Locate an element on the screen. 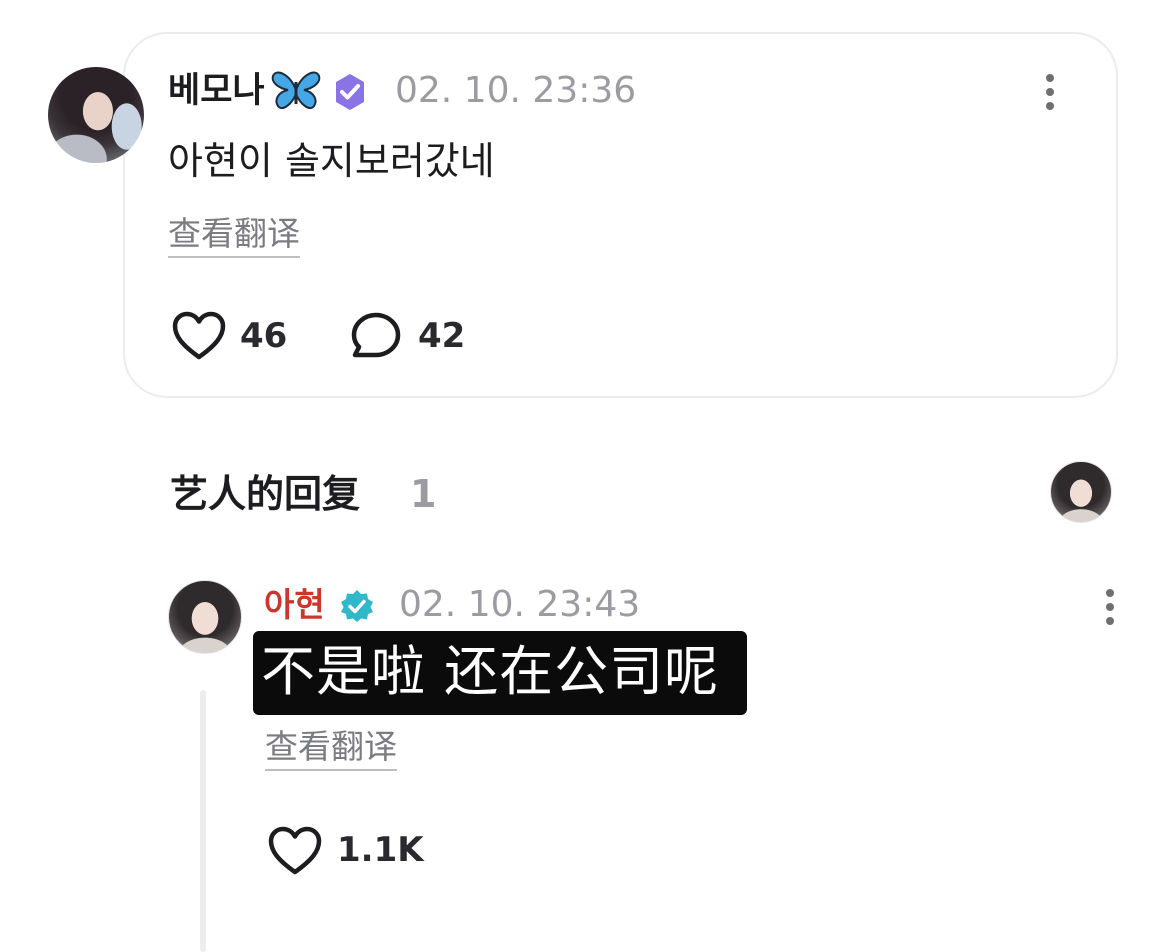 This screenshot has width=1170, height=952. reply-text: 不是啦 还在公司呢 is located at coordinates (490, 671).